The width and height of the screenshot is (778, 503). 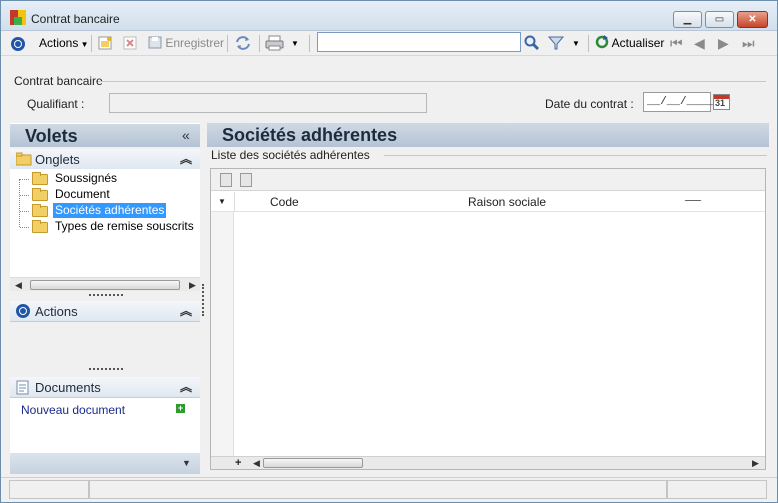 What do you see at coordinates (719, 19) in the screenshot?
I see `maximize-button: ▭` at bounding box center [719, 19].